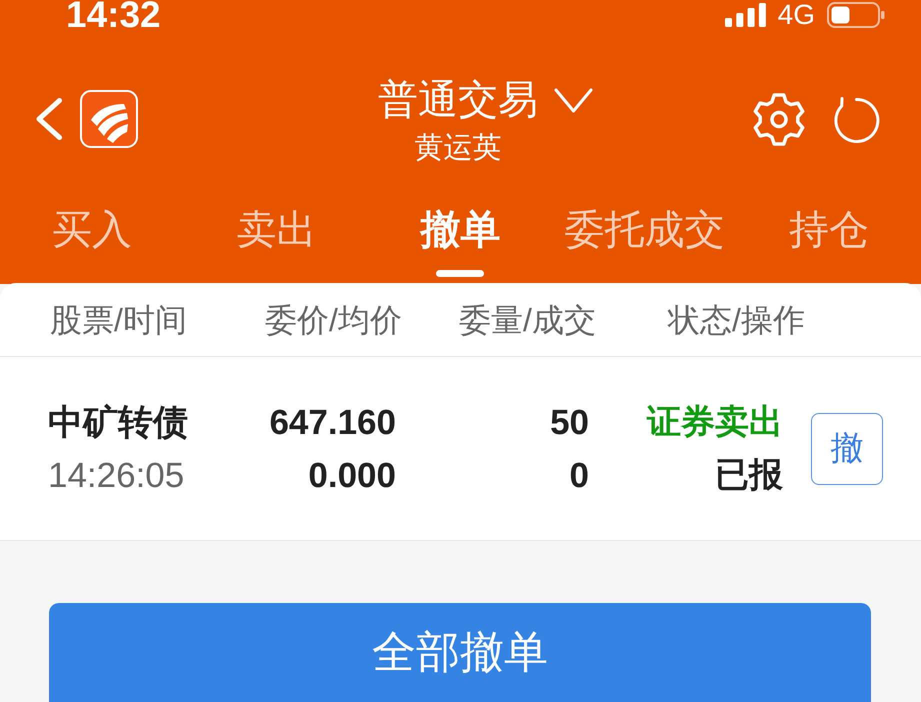 The image size is (921, 702). I want to click on chevron-down-icon, so click(573, 100).